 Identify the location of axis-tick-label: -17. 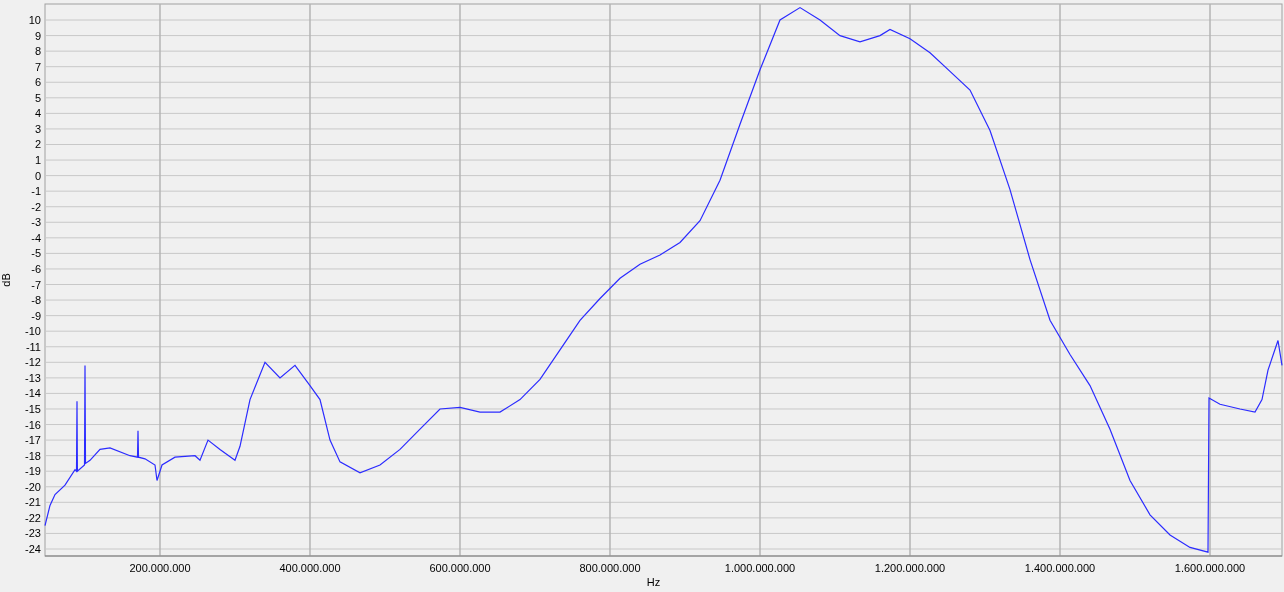
(33, 440).